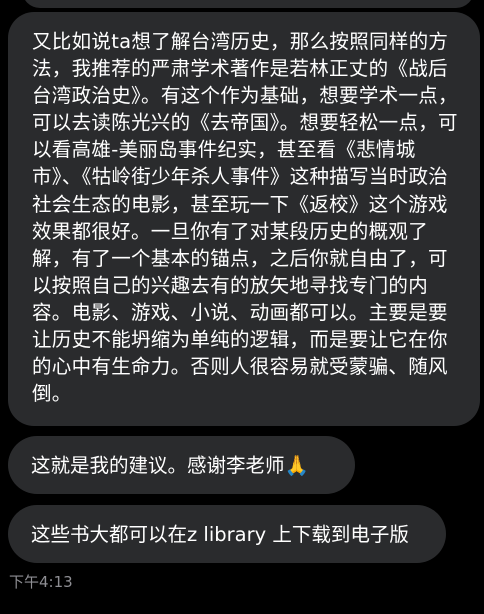 This screenshot has width=484, height=614. Describe the element at coordinates (227, 534) in the screenshot. I see `message-bubble-zlibrary: 这些书大都可以在z library 上下载到电子版` at that location.